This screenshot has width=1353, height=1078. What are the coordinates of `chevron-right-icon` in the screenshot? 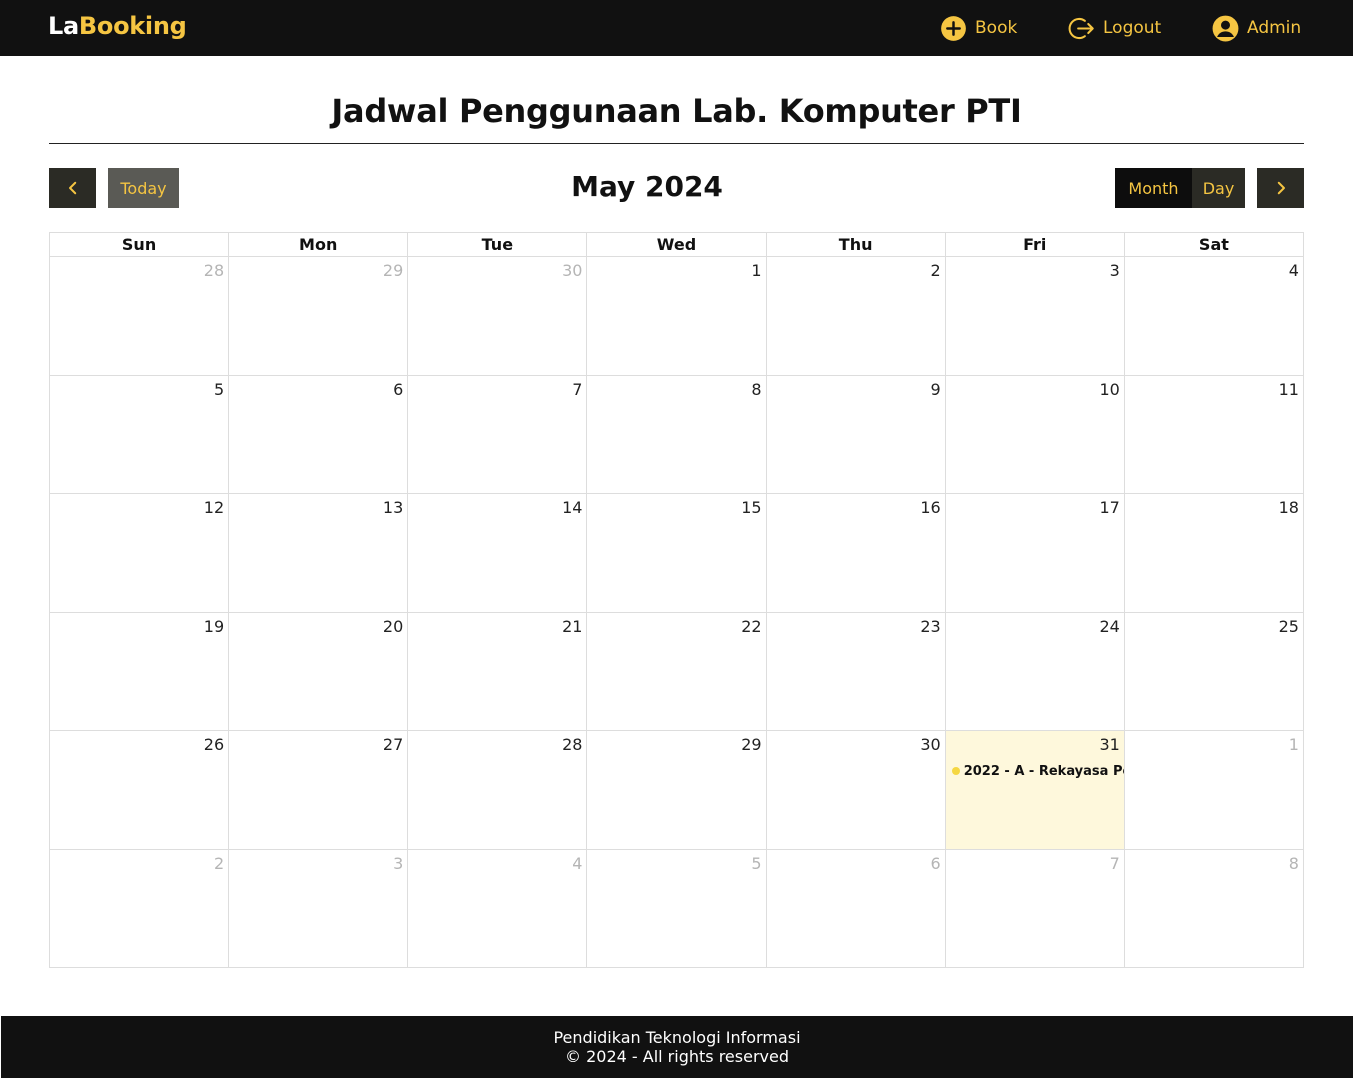 It's located at (1281, 188).